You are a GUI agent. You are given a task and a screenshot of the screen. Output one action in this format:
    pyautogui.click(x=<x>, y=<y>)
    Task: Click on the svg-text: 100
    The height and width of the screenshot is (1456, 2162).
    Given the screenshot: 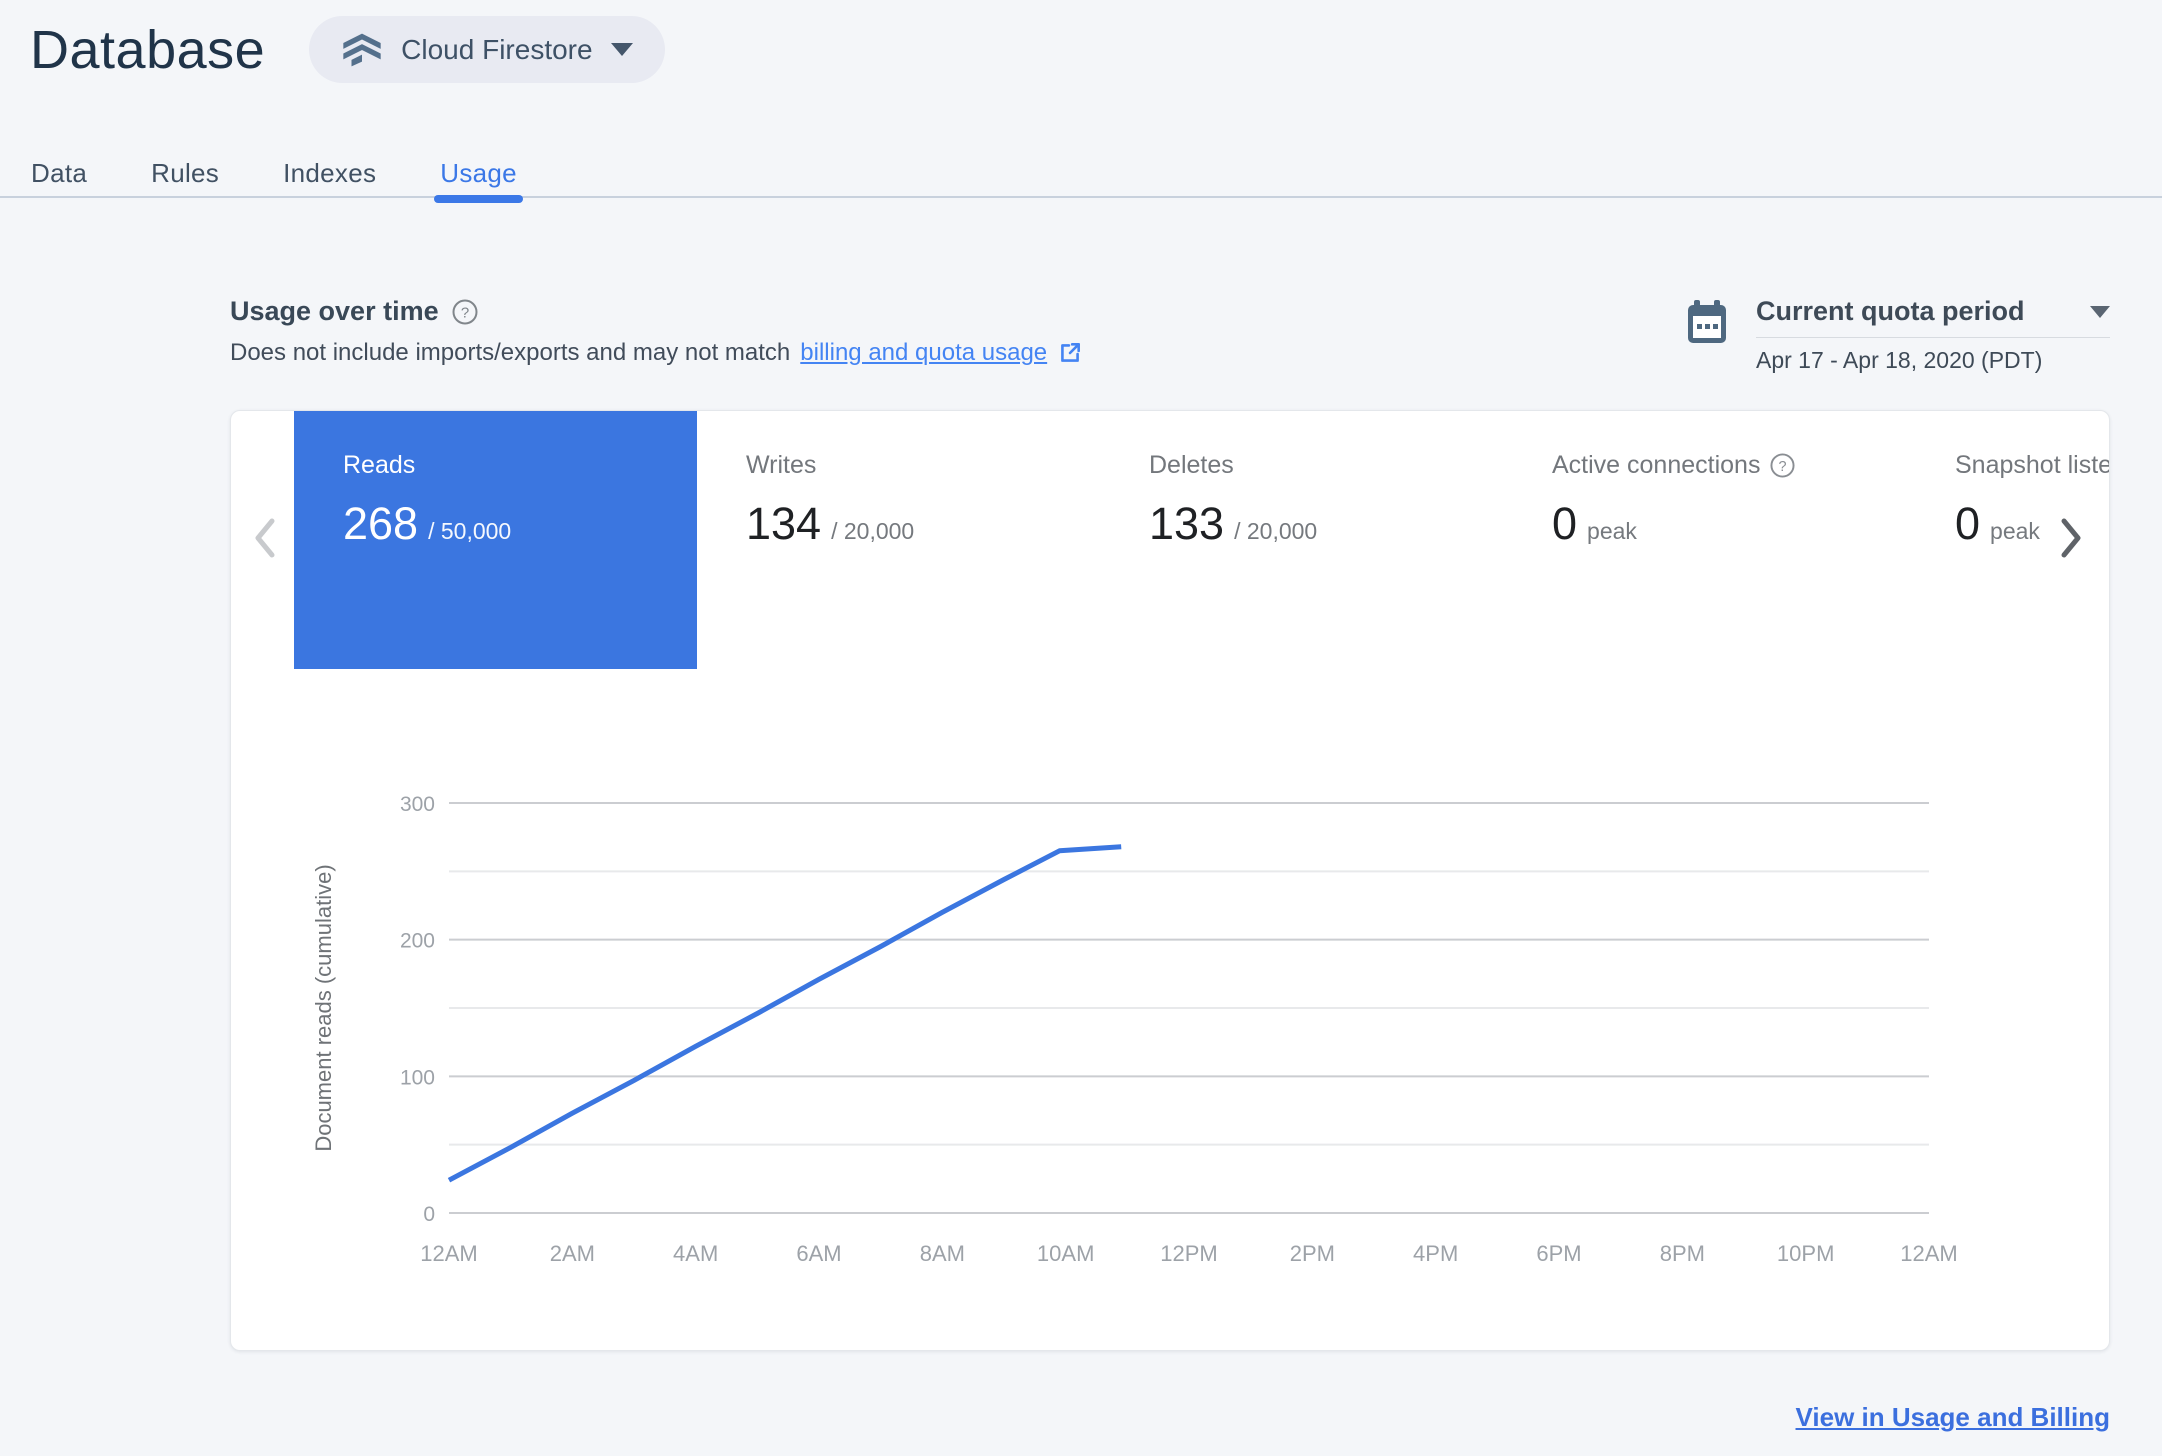 What is the action you would take?
    pyautogui.click(x=417, y=1077)
    